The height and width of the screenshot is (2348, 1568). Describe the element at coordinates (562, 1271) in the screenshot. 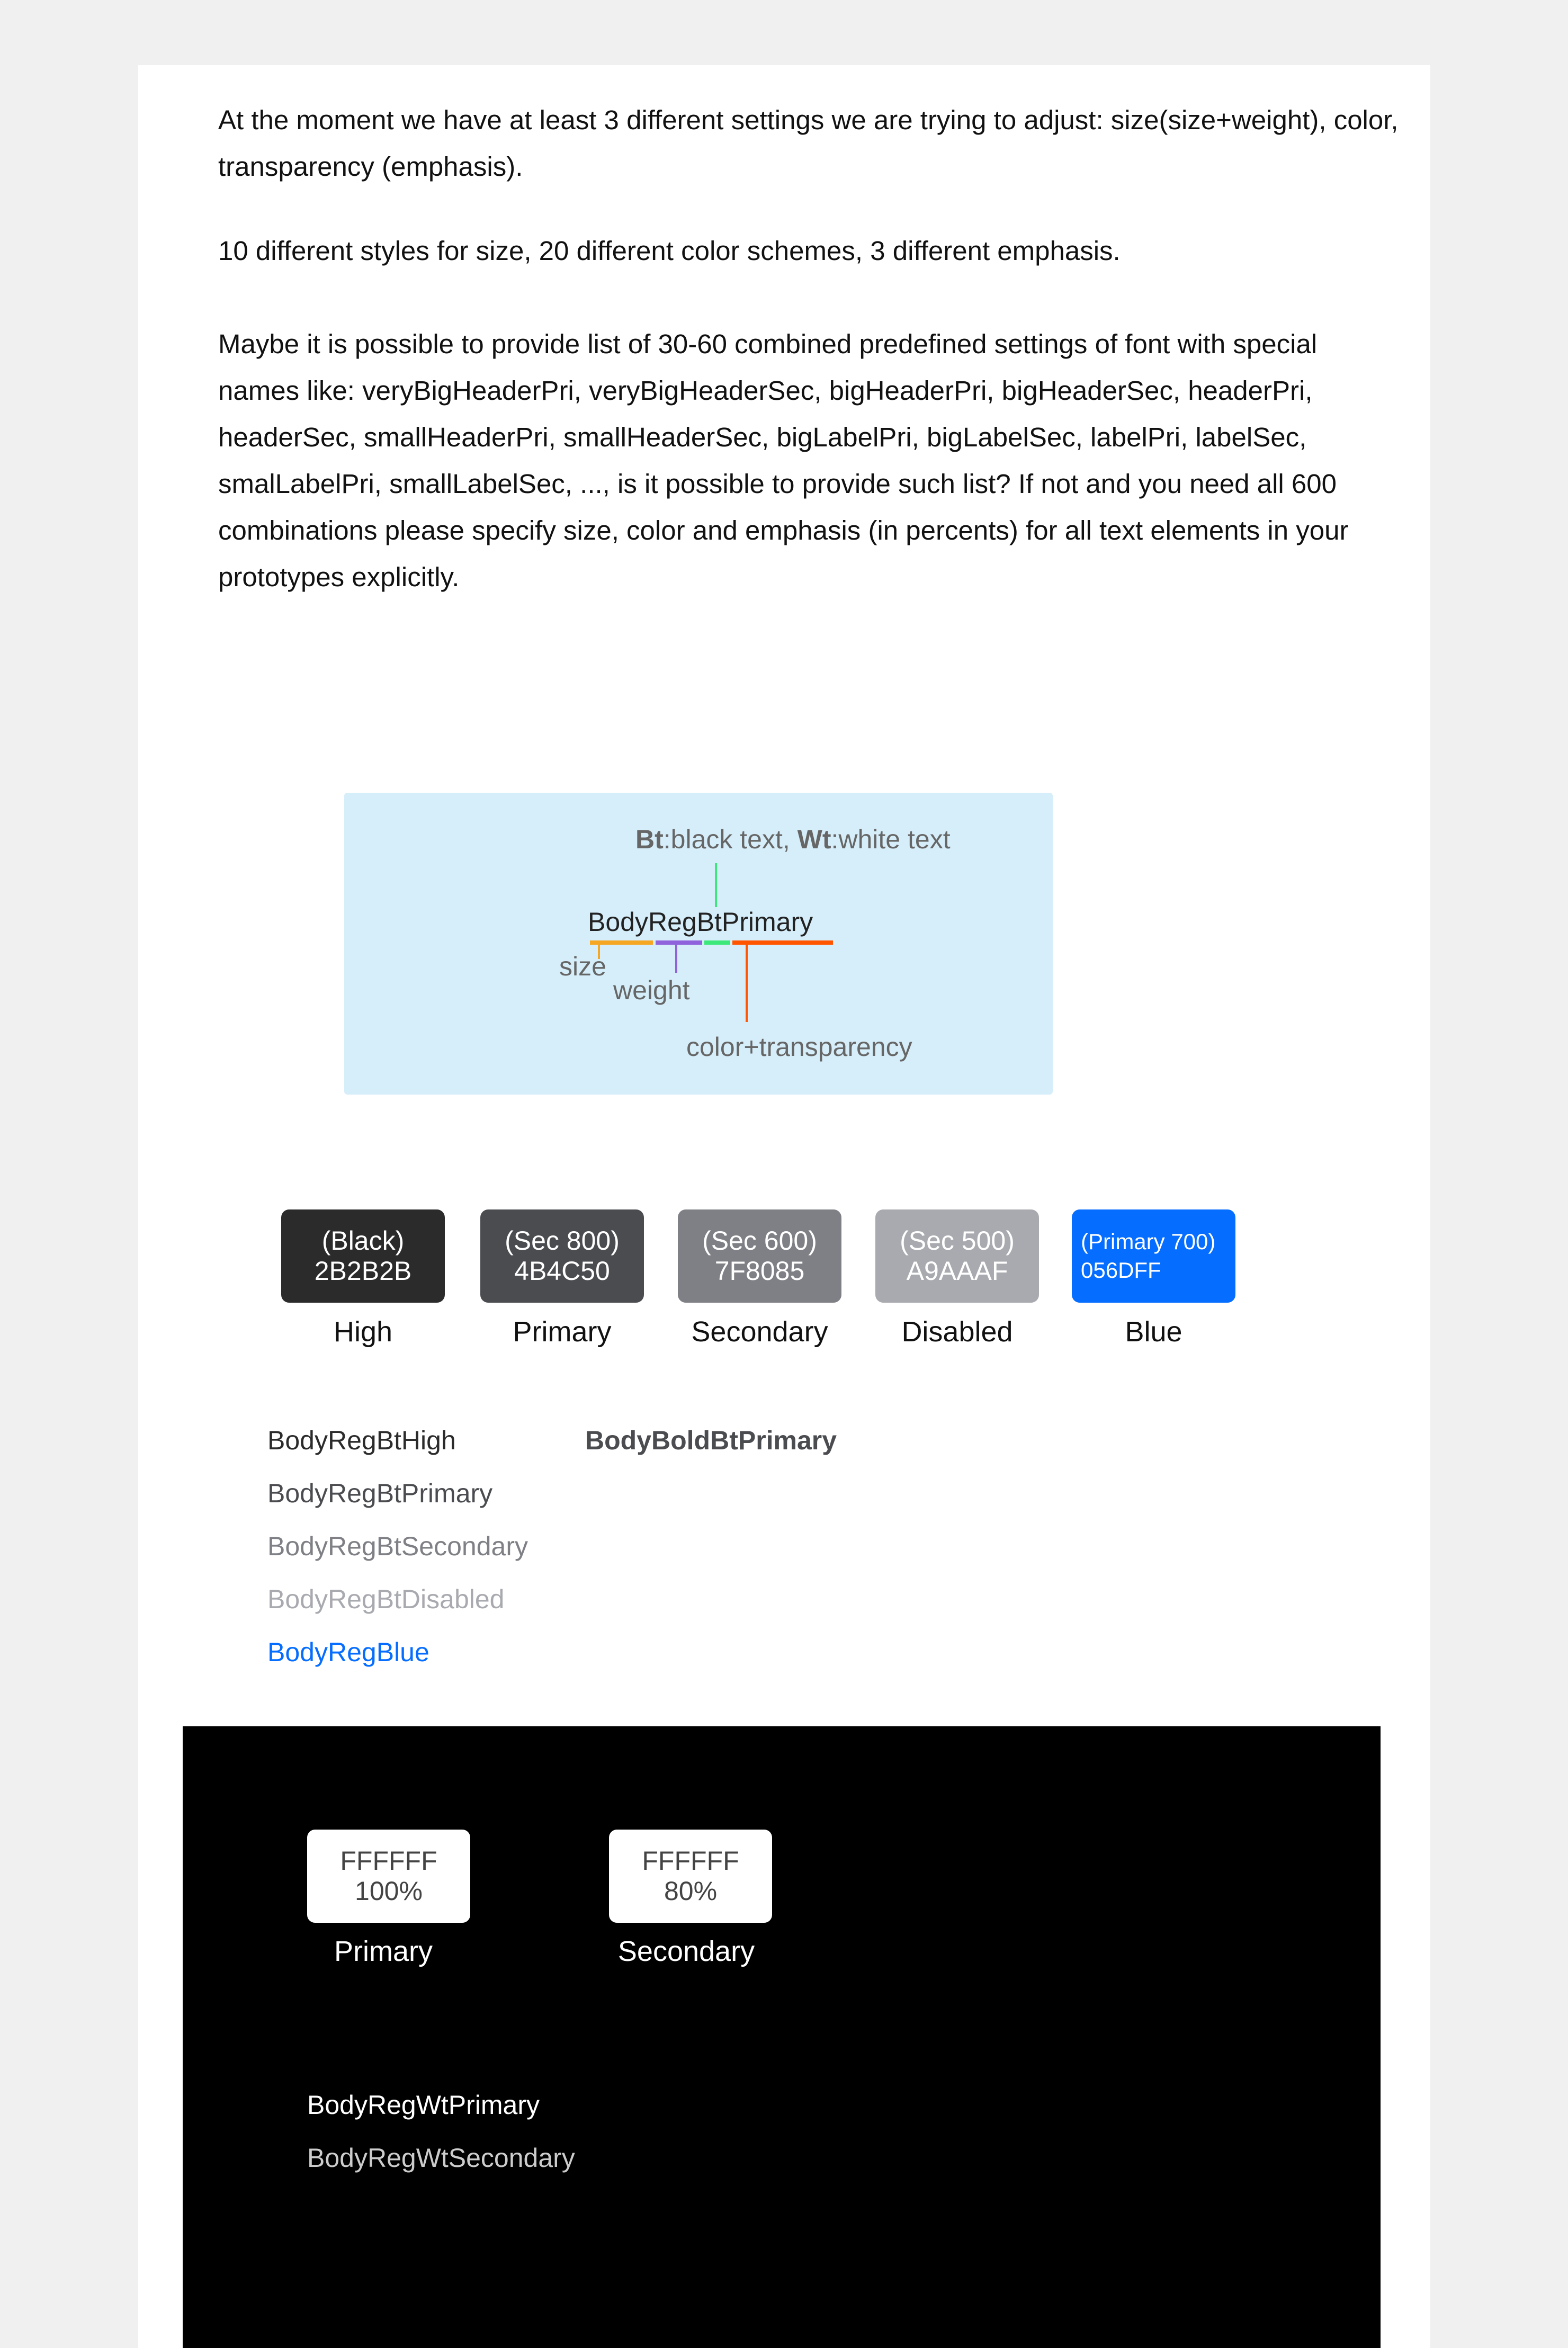

I see `swatch-hex: 4B4C50` at that location.